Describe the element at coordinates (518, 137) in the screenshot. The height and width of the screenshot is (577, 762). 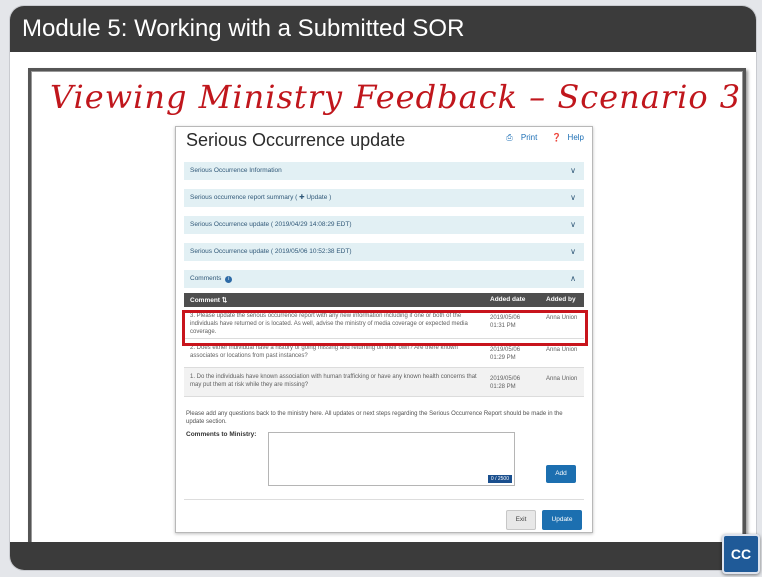
I see `print-link: ⎙ Print` at that location.